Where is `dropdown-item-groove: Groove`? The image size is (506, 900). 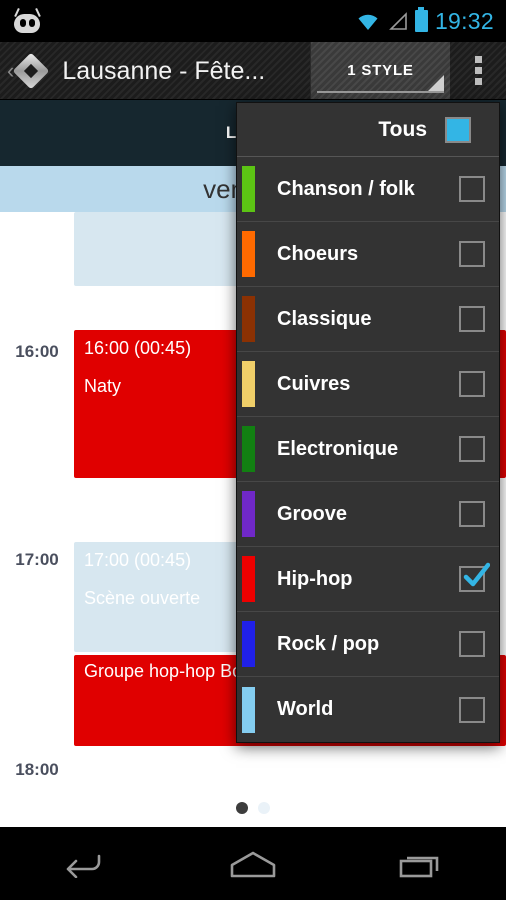
dropdown-item-groove: Groove is located at coordinates (368, 514).